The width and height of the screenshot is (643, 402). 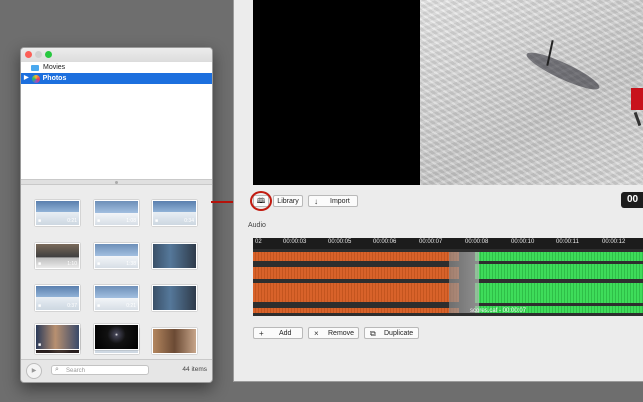 What do you see at coordinates (116, 55) in the screenshot?
I see `browser-titlebar` at bounding box center [116, 55].